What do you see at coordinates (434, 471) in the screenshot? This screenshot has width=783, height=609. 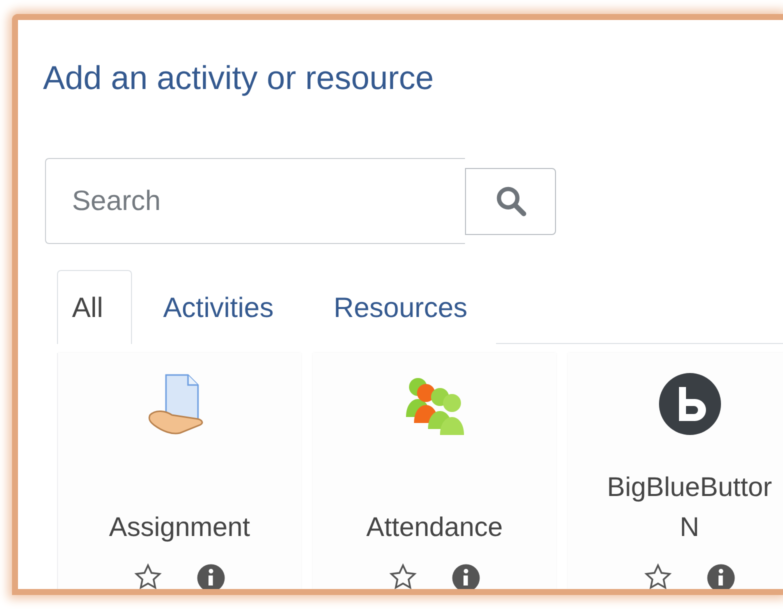 I see `activity-card: Attendance` at bounding box center [434, 471].